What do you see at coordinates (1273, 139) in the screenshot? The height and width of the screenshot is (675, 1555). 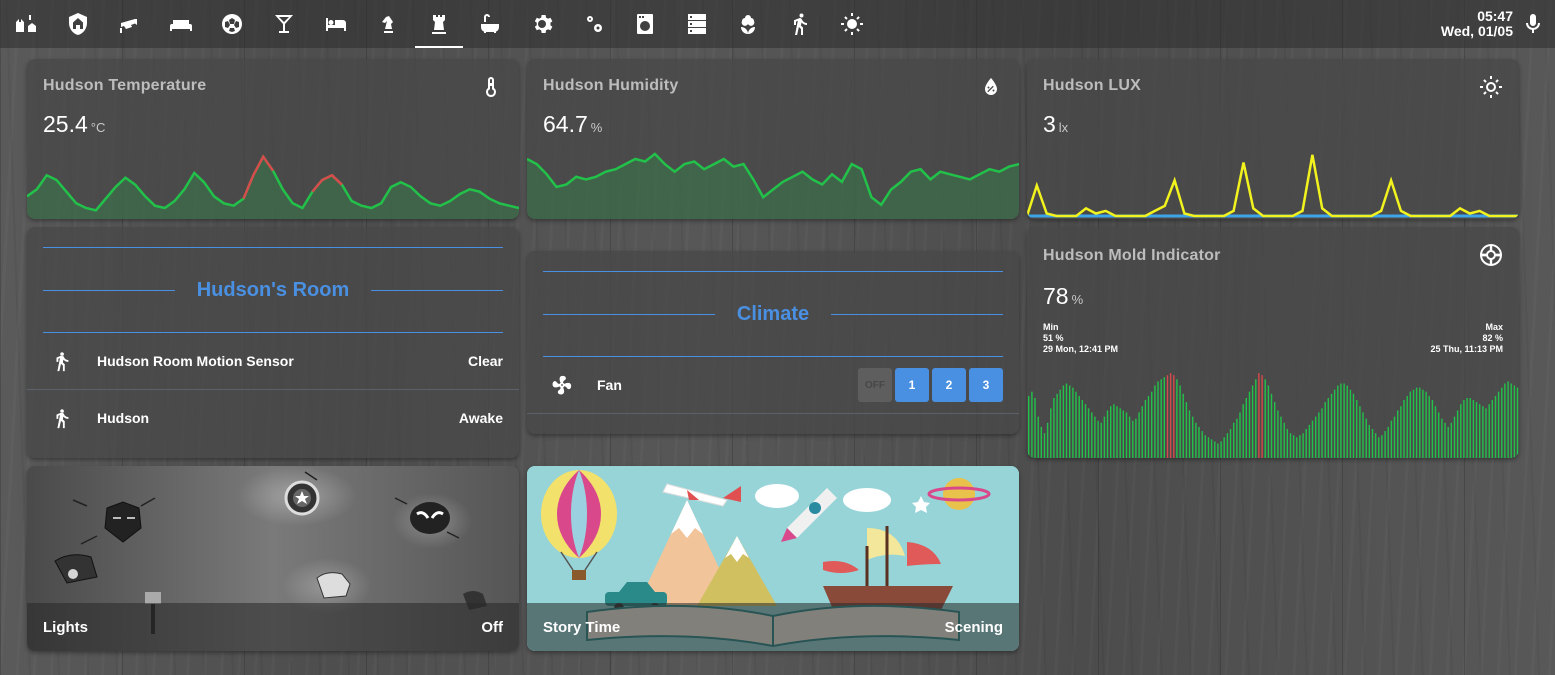 I see `lux-sensor-card: Hudson LUX 3 lx` at bounding box center [1273, 139].